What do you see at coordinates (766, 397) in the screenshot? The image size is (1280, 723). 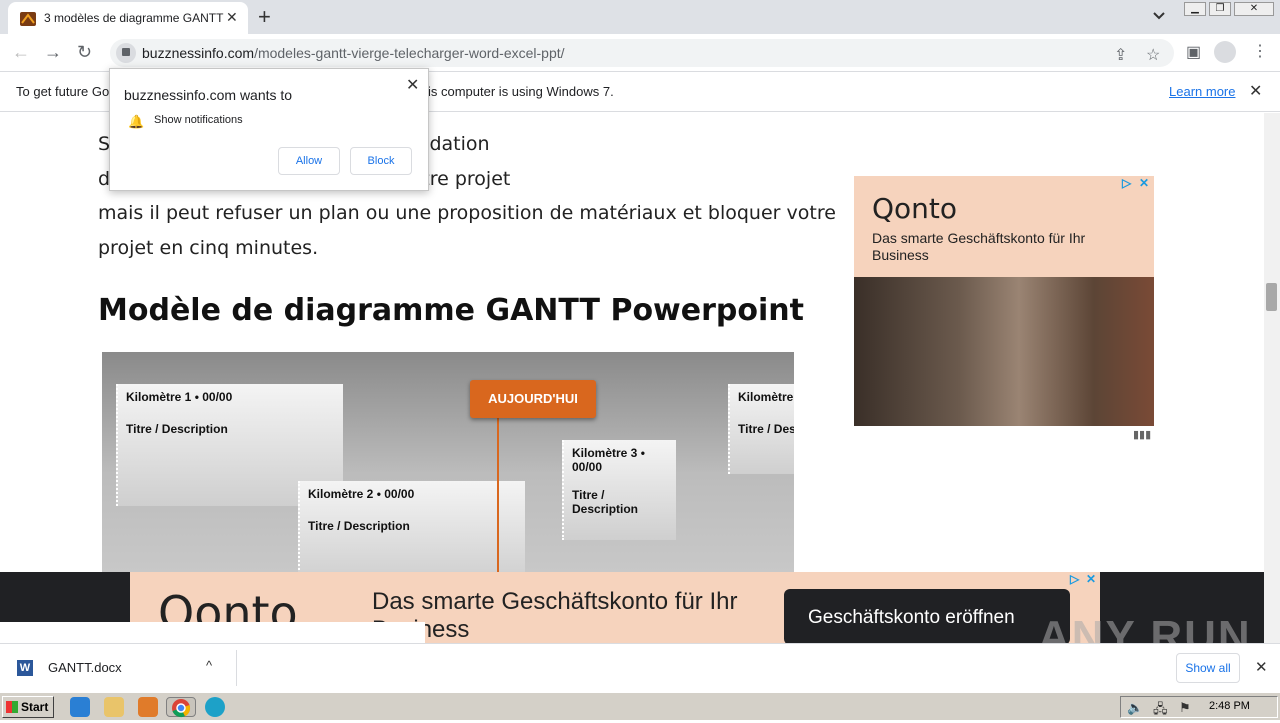 I see `milestone-label: Kilomètre` at bounding box center [766, 397].